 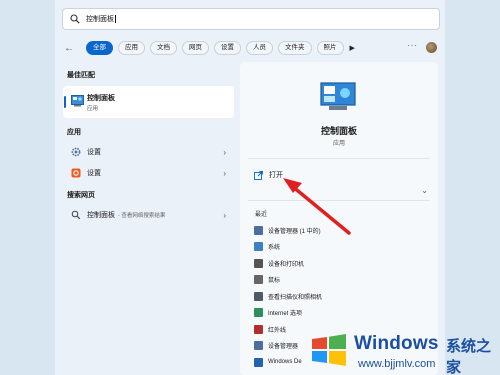 What do you see at coordinates (76, 173) in the screenshot?
I see `settings-app-icon` at bounding box center [76, 173].